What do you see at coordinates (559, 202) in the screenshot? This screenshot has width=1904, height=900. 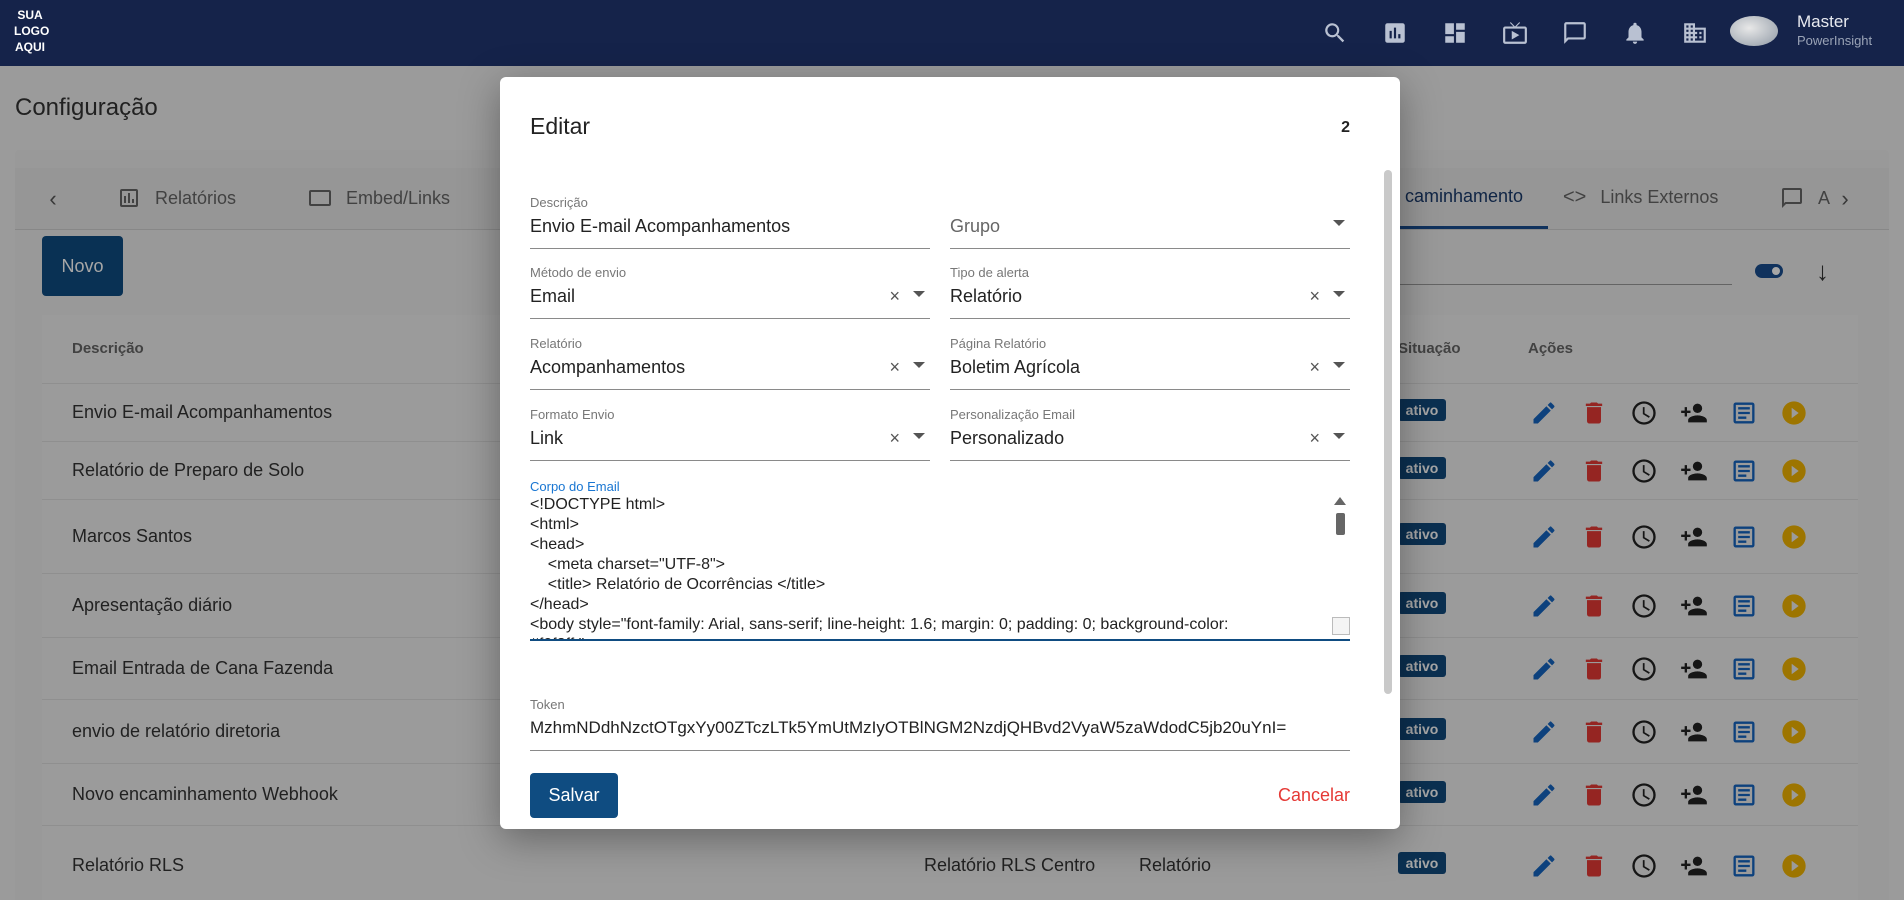 I see `field-label: Descrição` at bounding box center [559, 202].